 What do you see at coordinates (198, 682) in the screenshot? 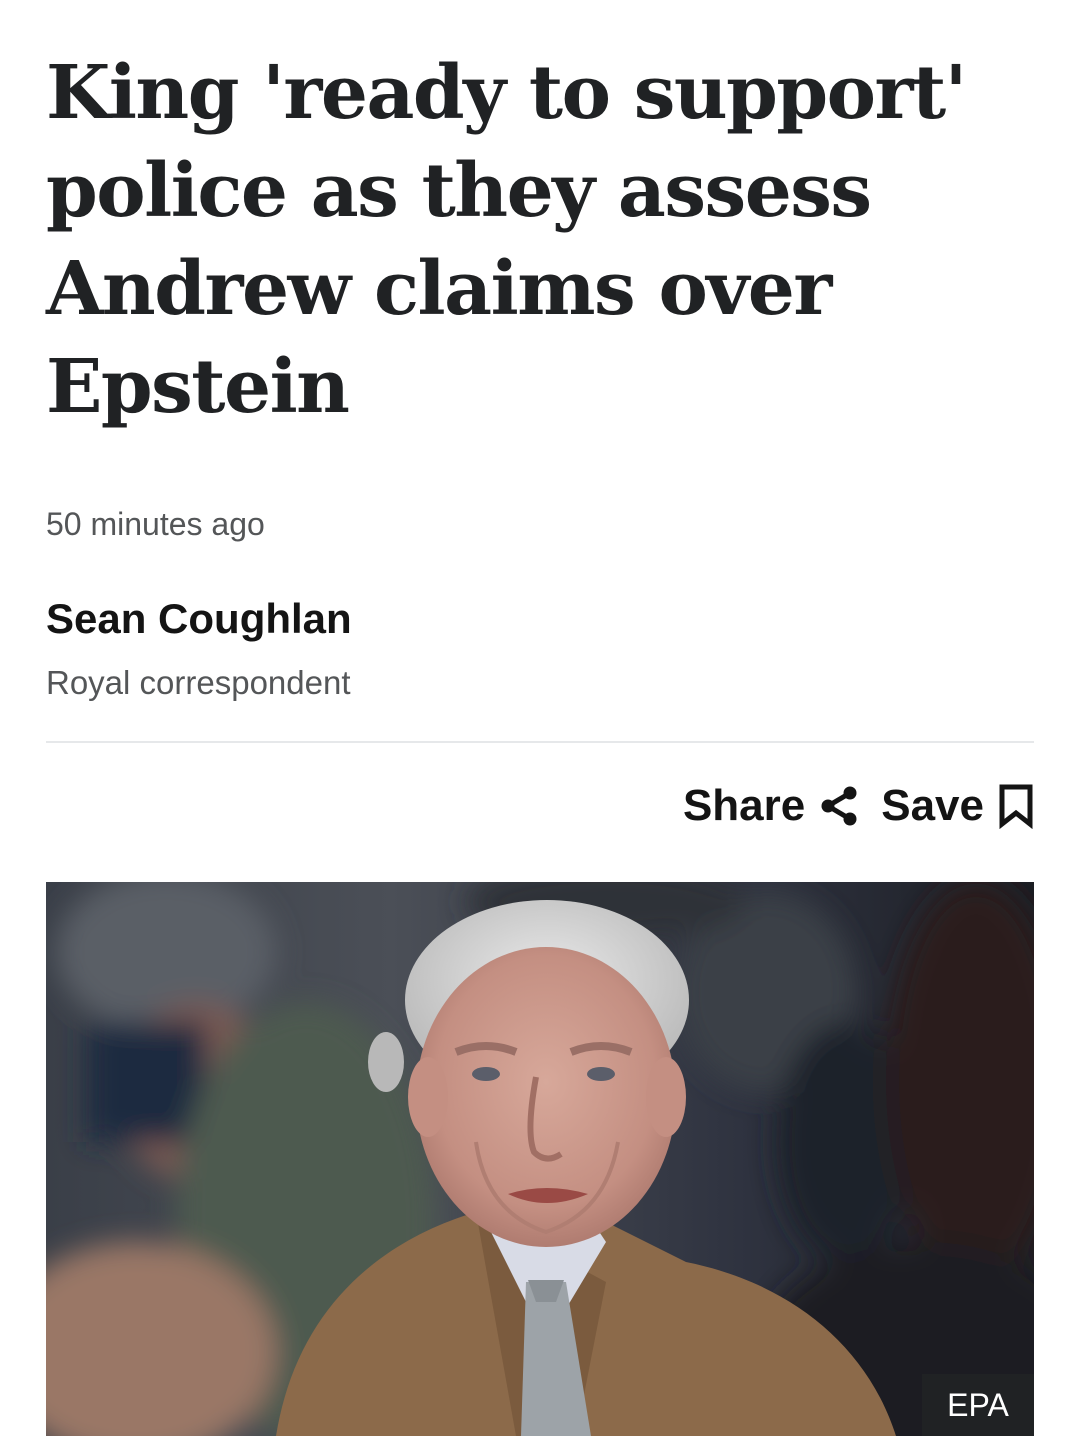
I see `author-role: Royal correspondent` at bounding box center [198, 682].